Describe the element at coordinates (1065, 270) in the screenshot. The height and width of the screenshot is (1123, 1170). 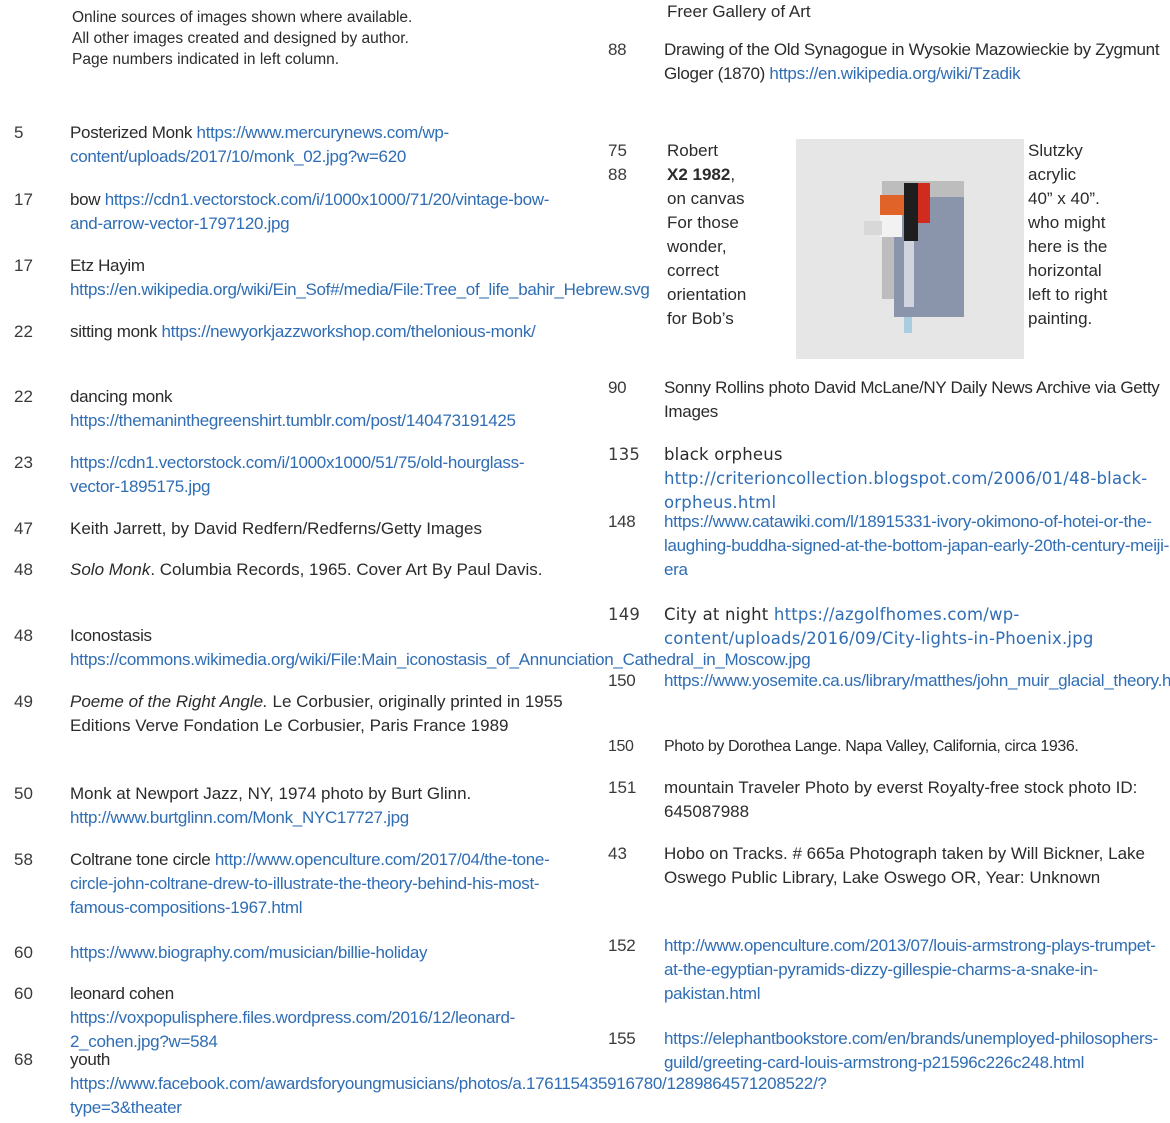
I see `caption-line: horizontal` at that location.